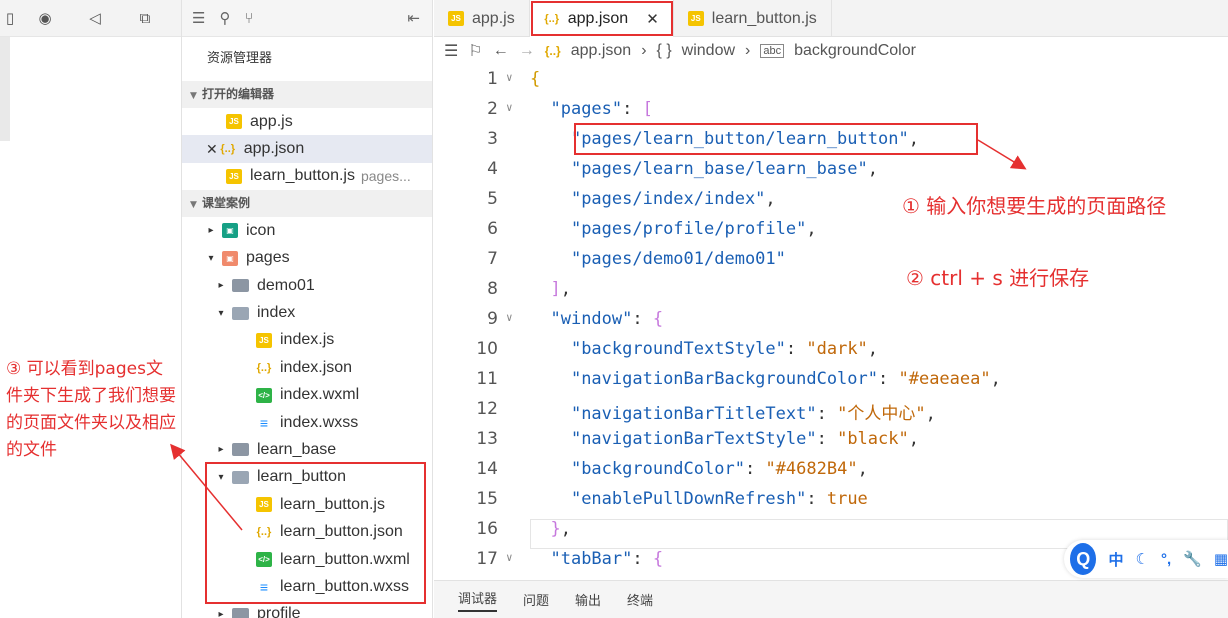 The image size is (1228, 618). I want to click on breadcrumb-file: app.json, so click(601, 51).